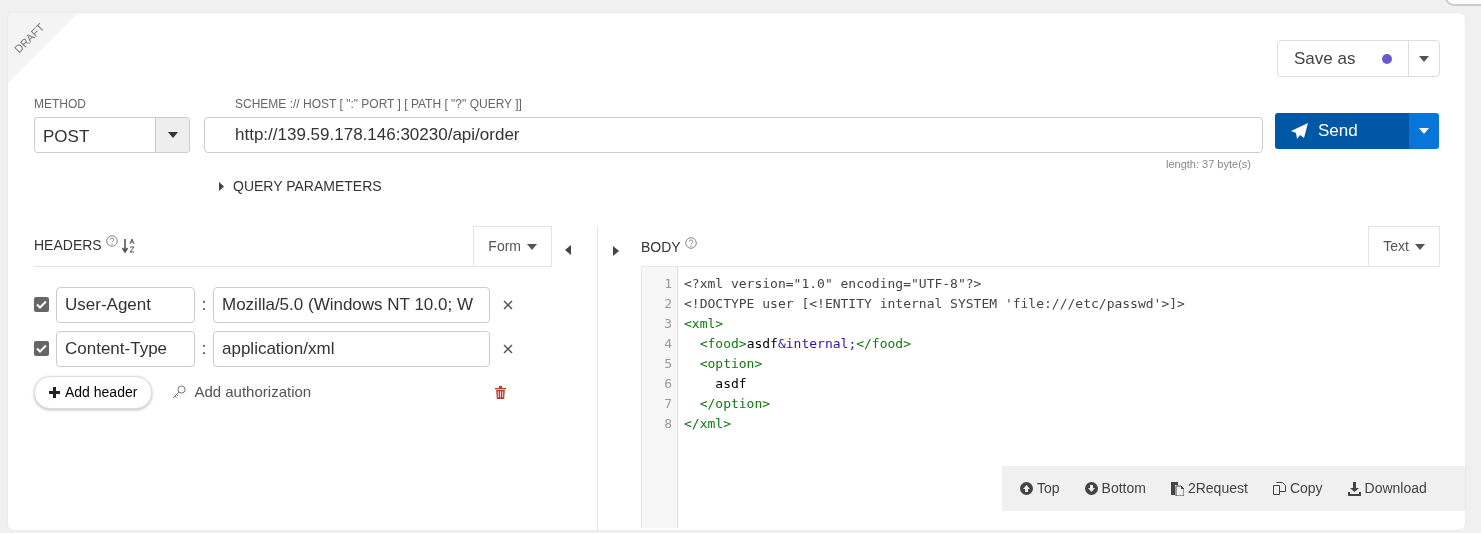  Describe the element at coordinates (707, 423) in the screenshot. I see `code-line: </xml>` at that location.